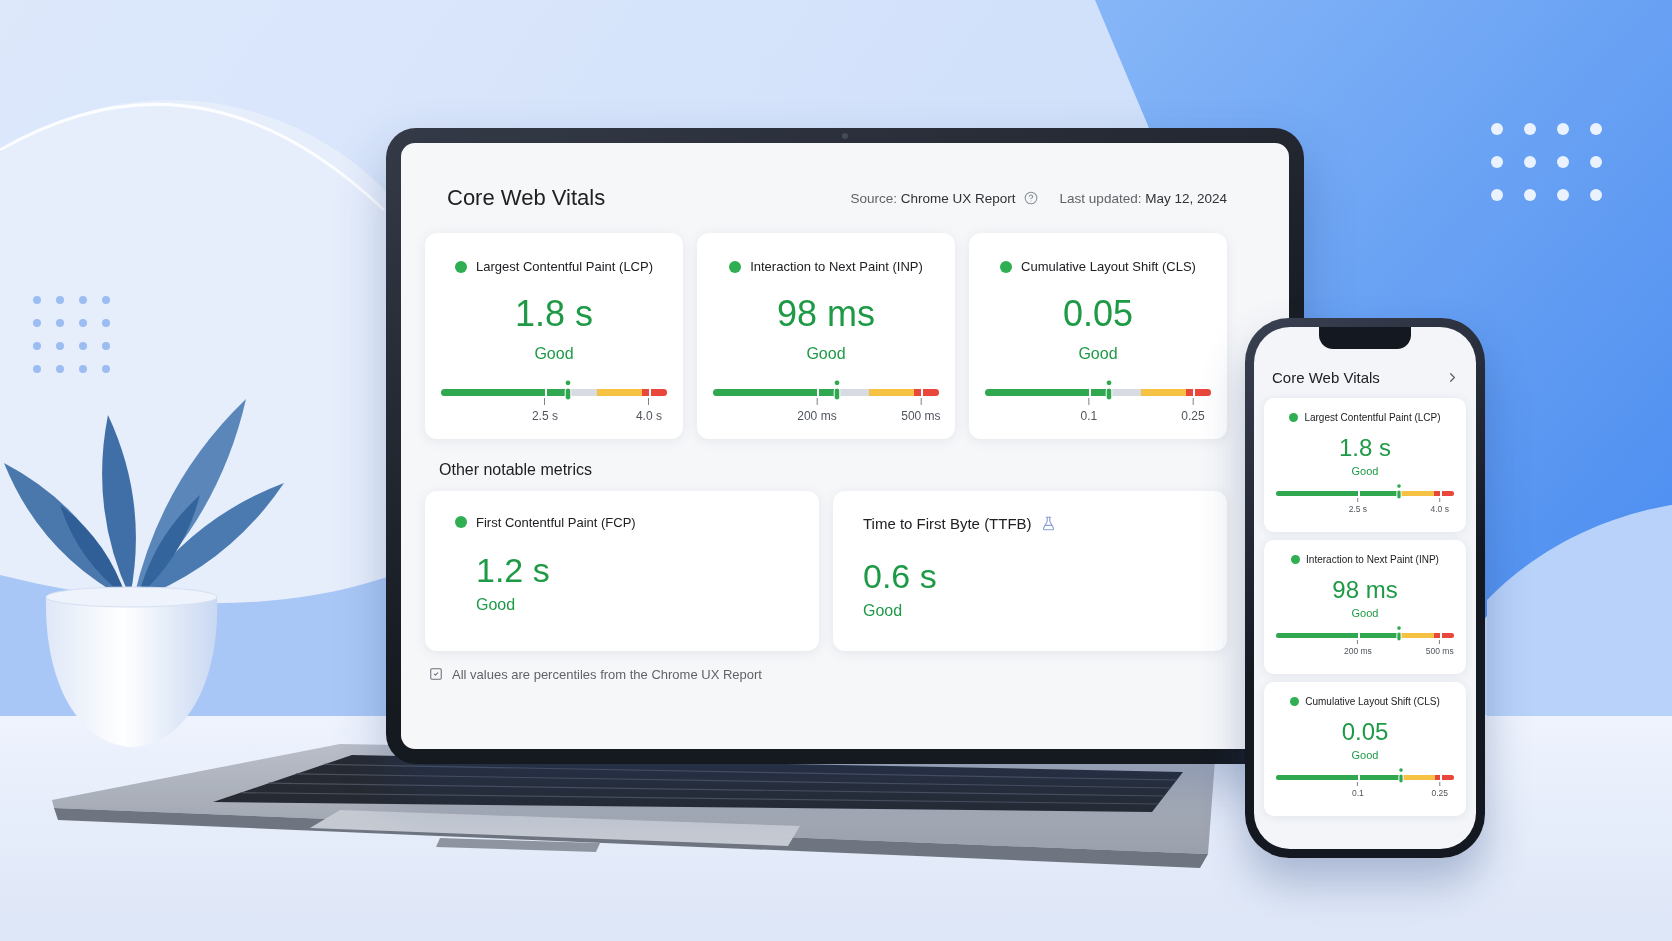  I want to click on help-icon, so click(1030, 198).